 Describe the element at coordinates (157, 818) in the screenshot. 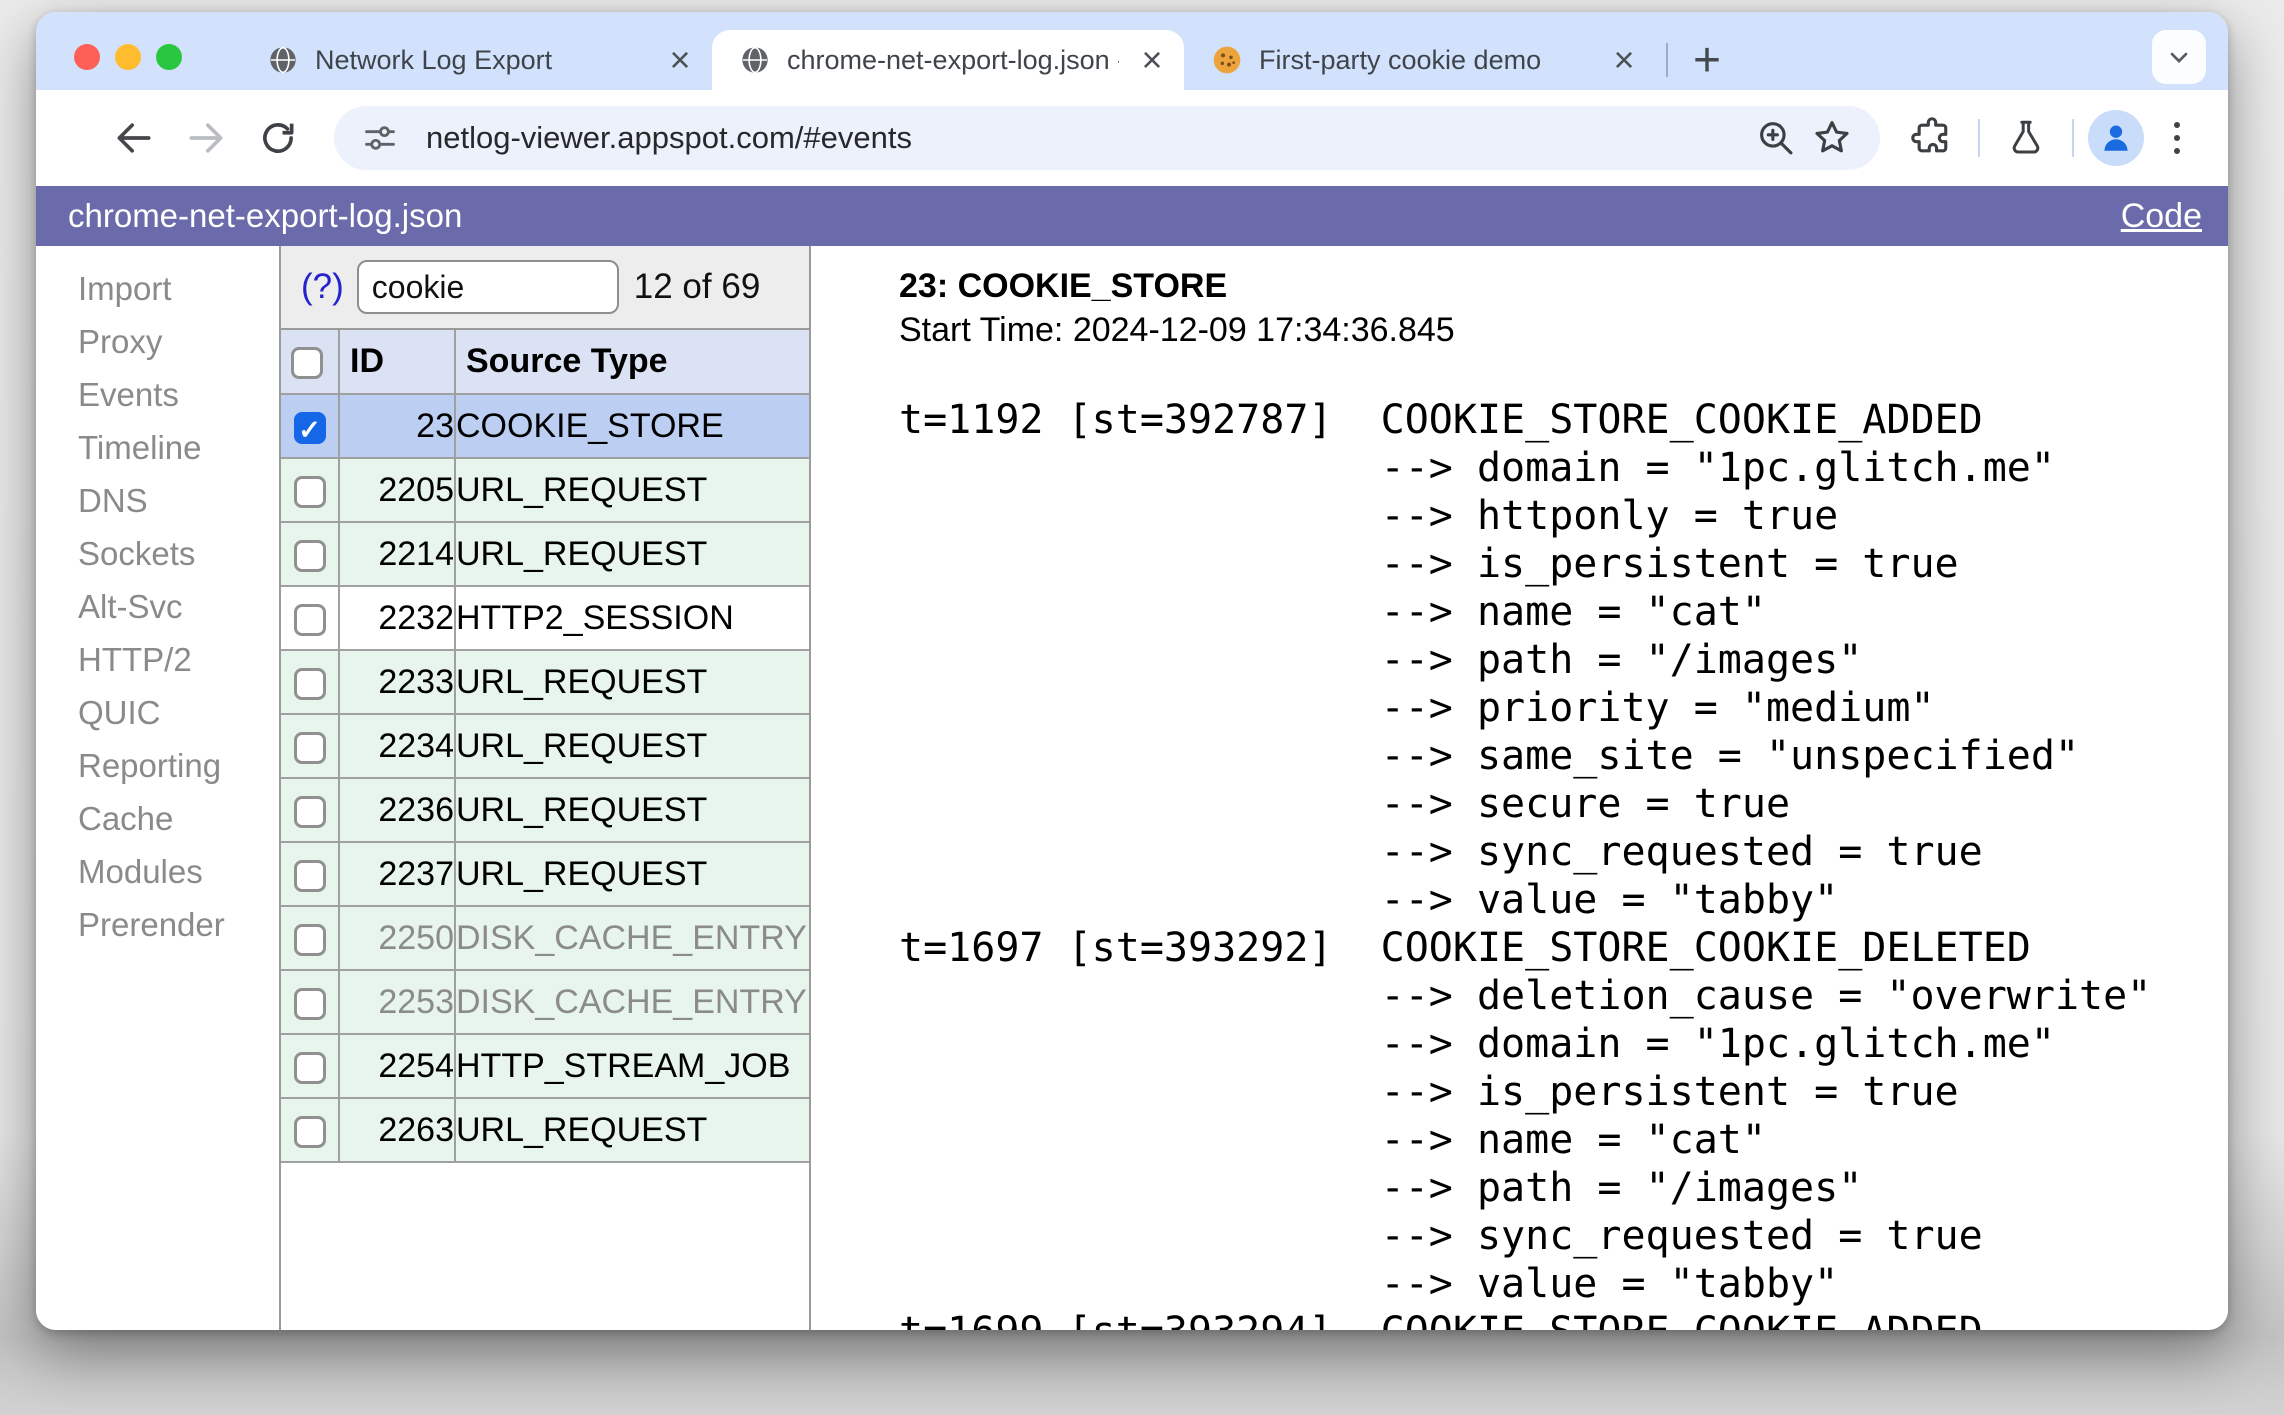

I see `sidebar-item-cache: Cache` at that location.